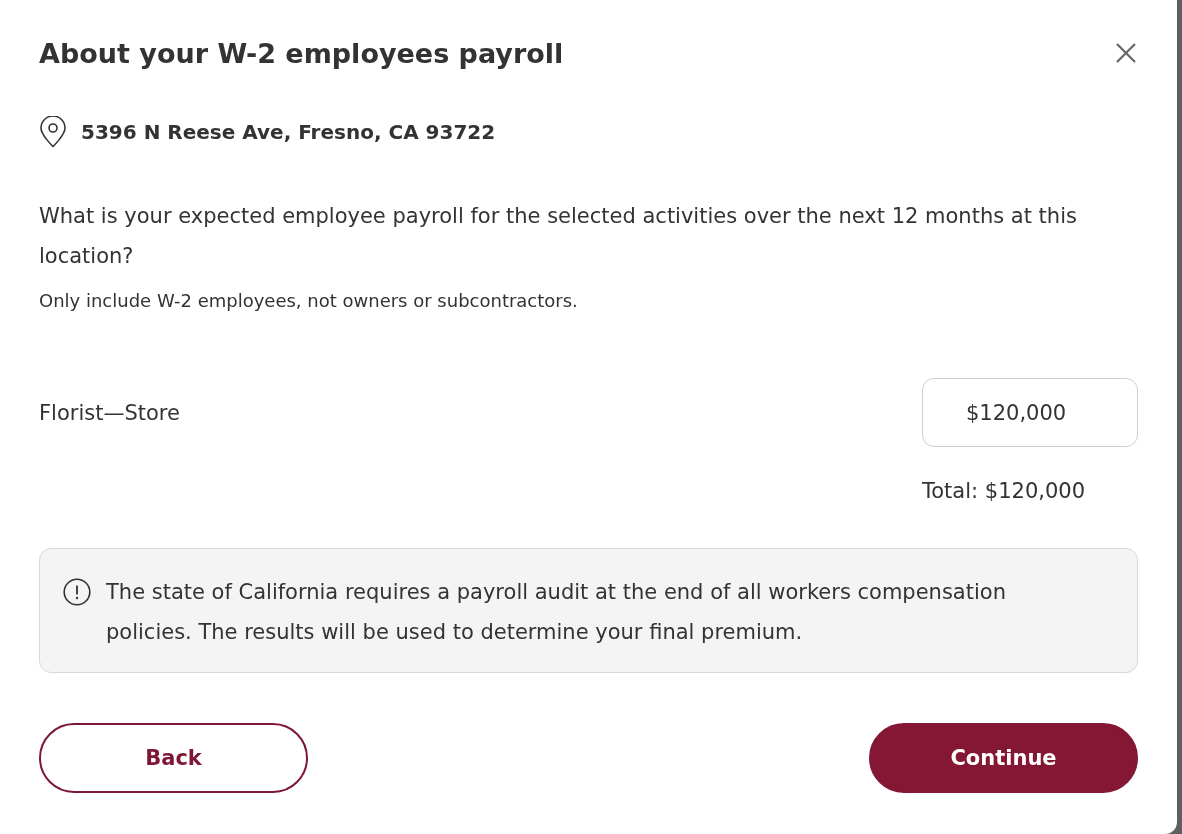 Image resolution: width=1182 pixels, height=834 pixels. I want to click on payroll-audit-notice: The state of California requires a payroll audit at the end of all workers compensation policies. The results will be used to determine your final premium., so click(556, 612).